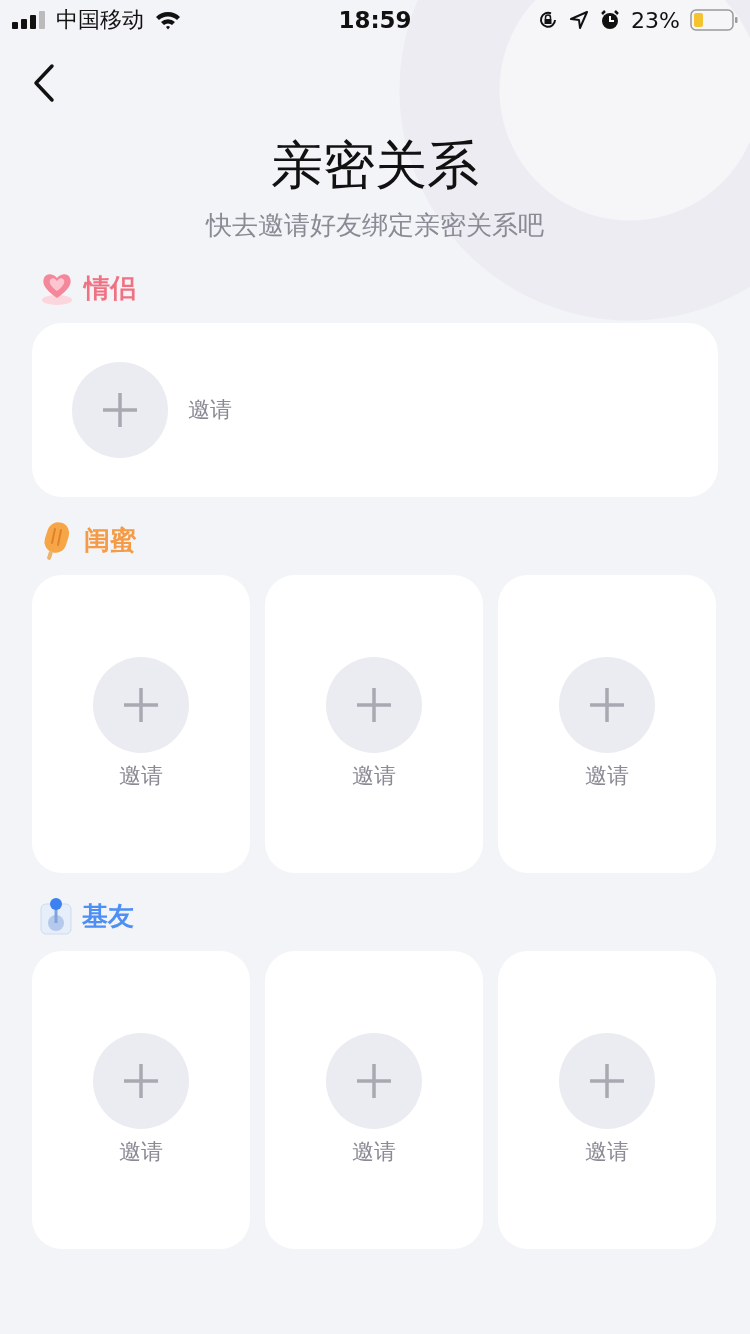 The height and width of the screenshot is (1334, 750). Describe the element at coordinates (29, 20) in the screenshot. I see `signal-icon` at that location.